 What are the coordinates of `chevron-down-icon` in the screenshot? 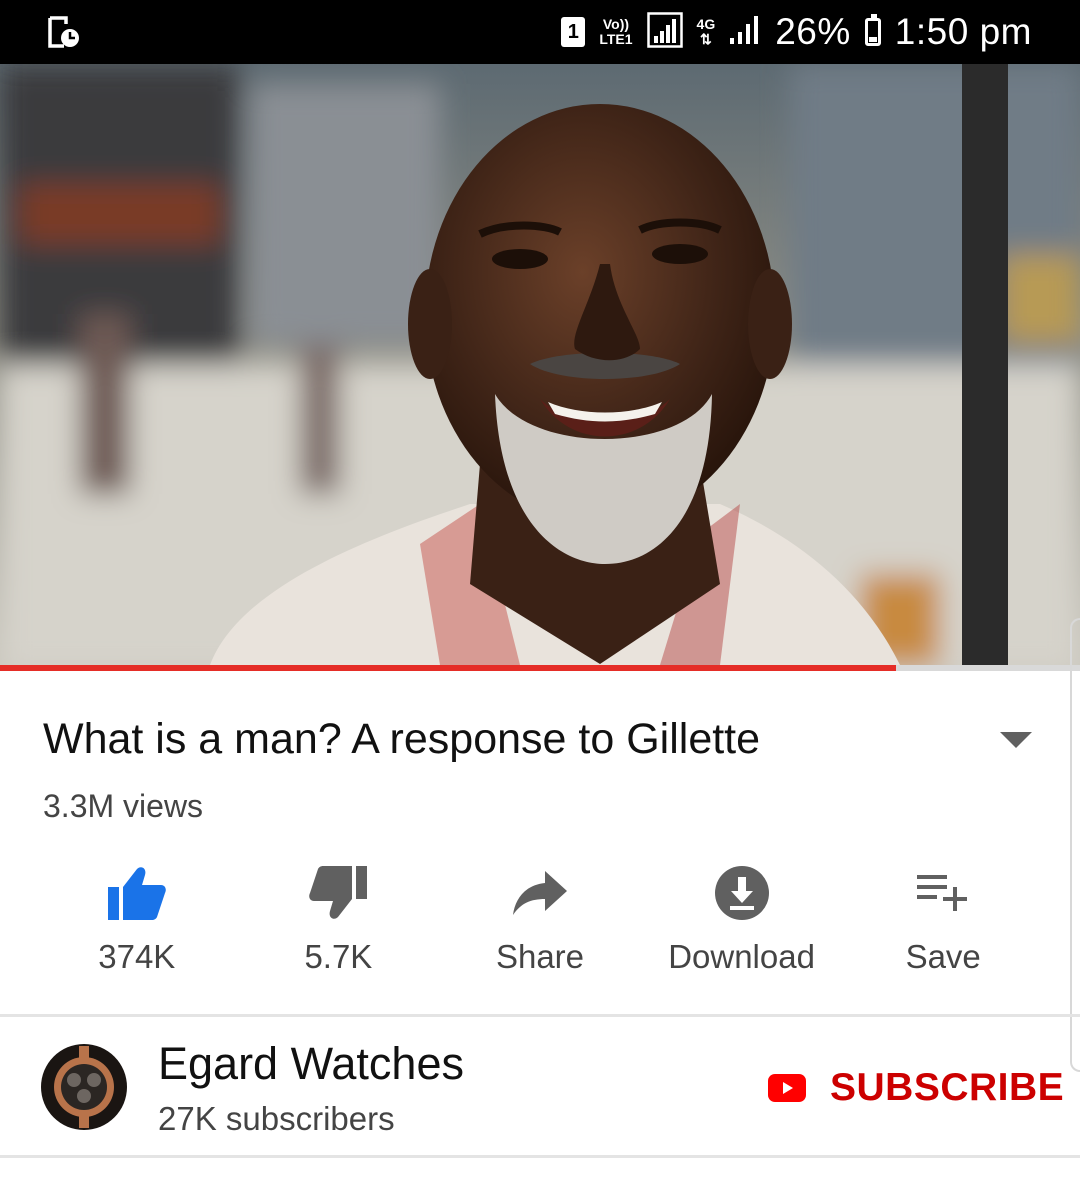 It's located at (1016, 740).